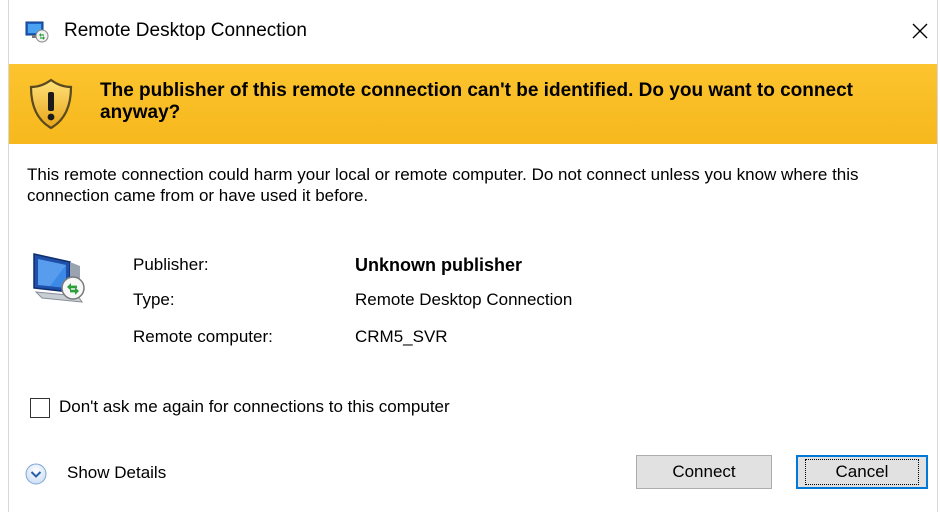 This screenshot has height=512, width=940. Describe the element at coordinates (464, 299) in the screenshot. I see `type-value: Remote Desktop Connection` at that location.